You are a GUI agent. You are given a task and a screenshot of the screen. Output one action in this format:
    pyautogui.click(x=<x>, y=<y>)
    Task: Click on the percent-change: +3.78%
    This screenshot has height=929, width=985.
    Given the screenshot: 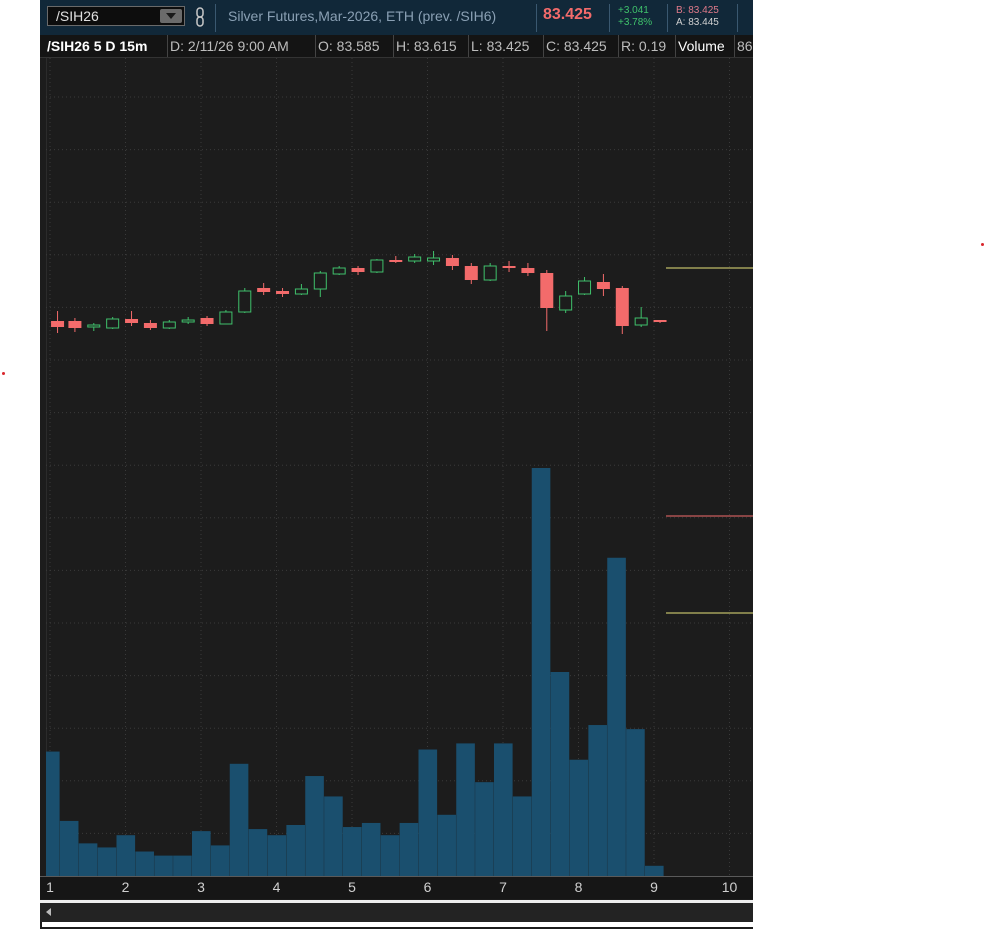 What is the action you would take?
    pyautogui.click(x=635, y=22)
    